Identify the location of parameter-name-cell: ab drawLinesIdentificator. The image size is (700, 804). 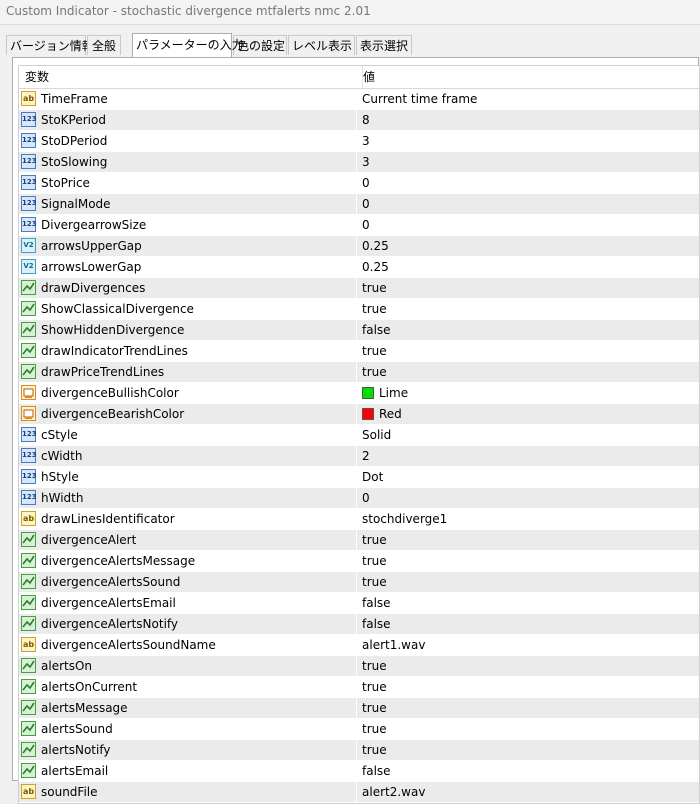
(188, 519).